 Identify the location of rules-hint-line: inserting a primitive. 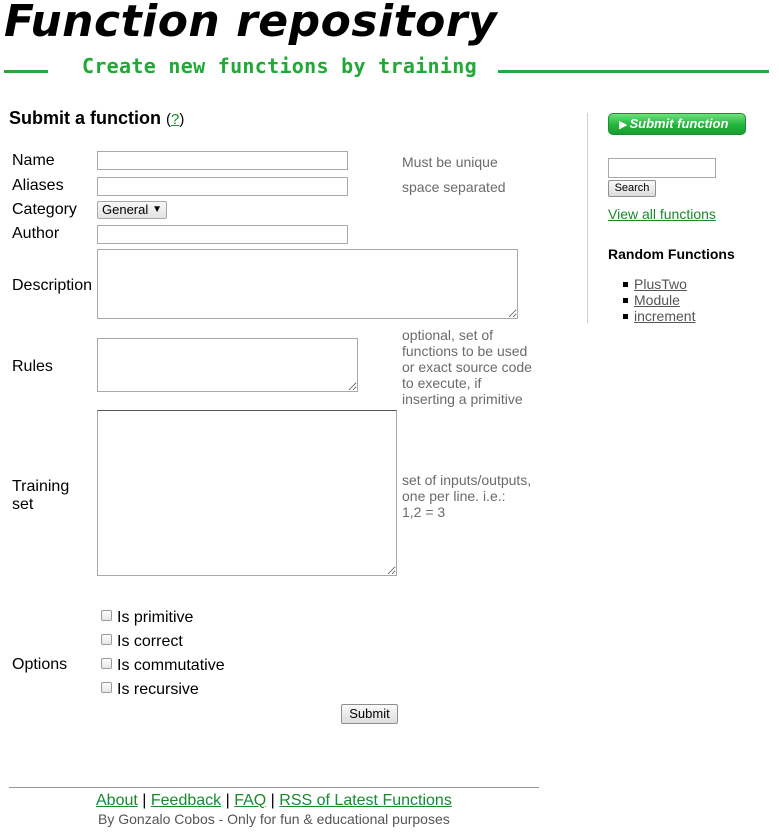
(462, 399).